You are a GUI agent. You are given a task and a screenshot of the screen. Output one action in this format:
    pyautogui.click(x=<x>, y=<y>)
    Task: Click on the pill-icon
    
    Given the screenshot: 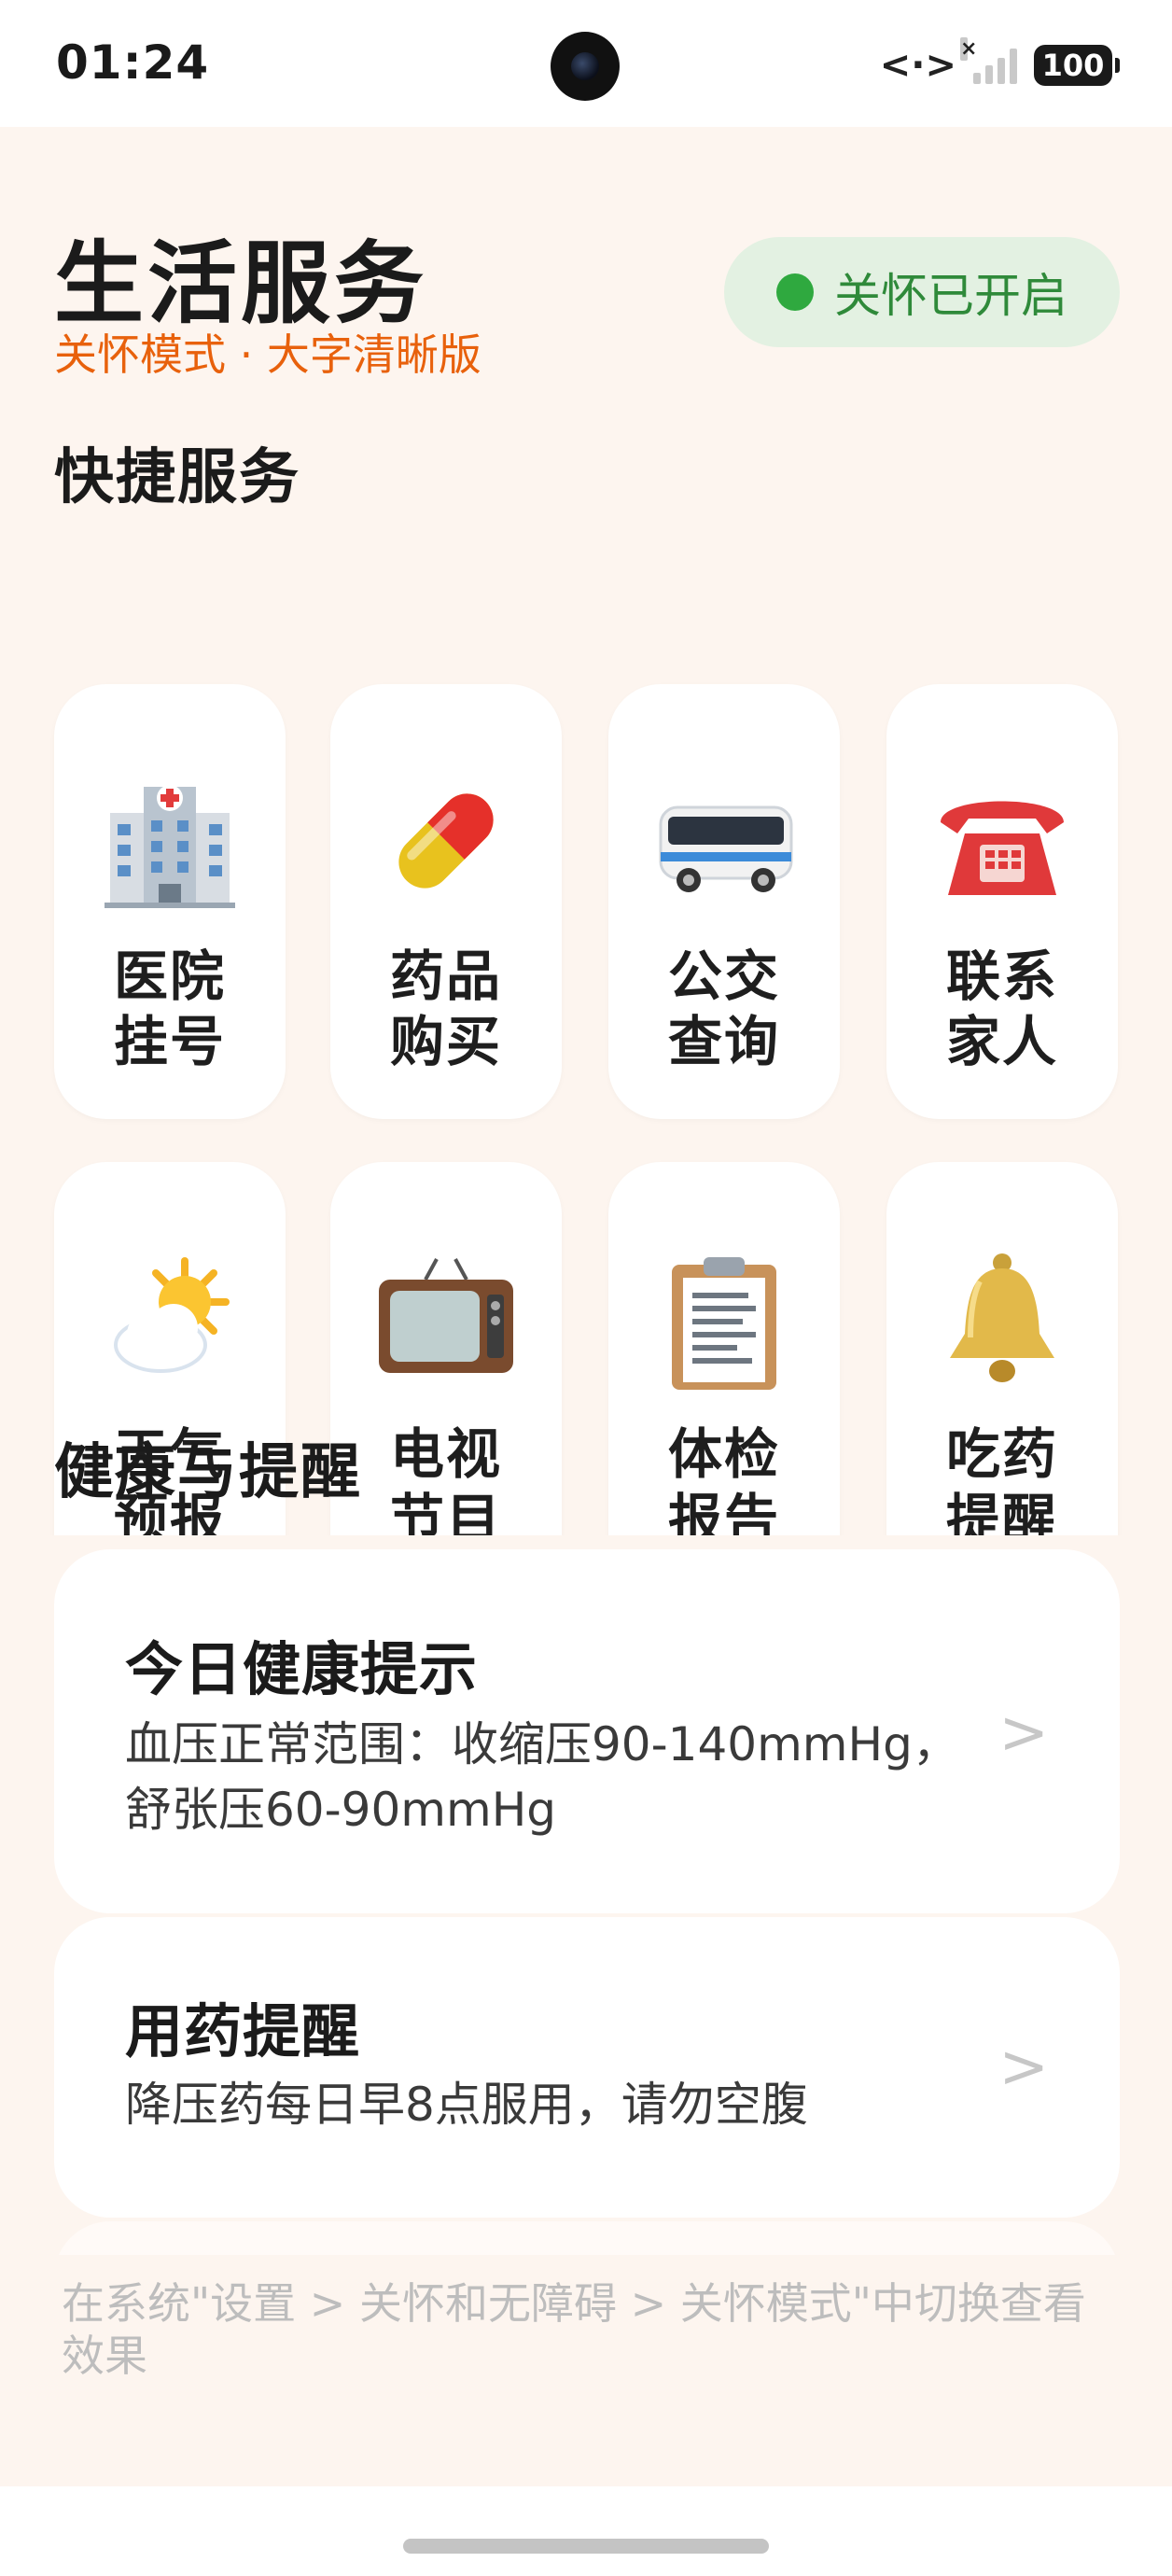 What is the action you would take?
    pyautogui.click(x=446, y=841)
    